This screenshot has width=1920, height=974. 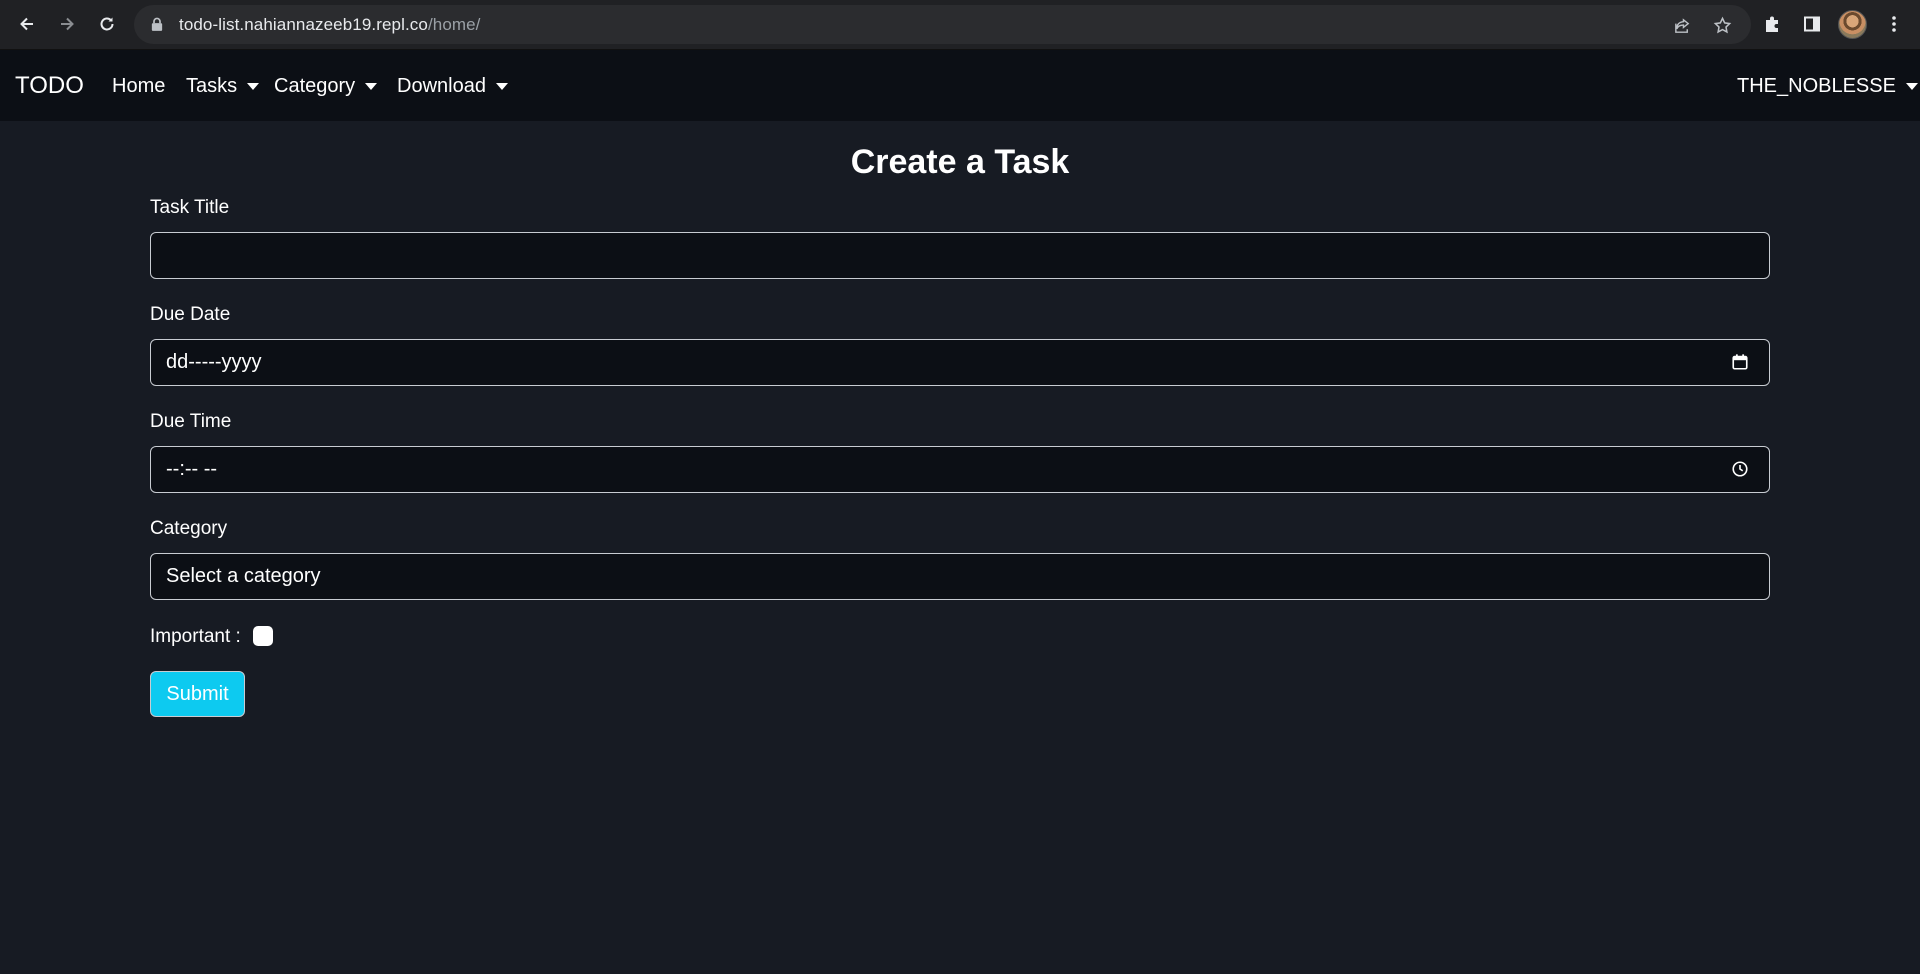 I want to click on menu-dots-icon, so click(x=1894, y=24).